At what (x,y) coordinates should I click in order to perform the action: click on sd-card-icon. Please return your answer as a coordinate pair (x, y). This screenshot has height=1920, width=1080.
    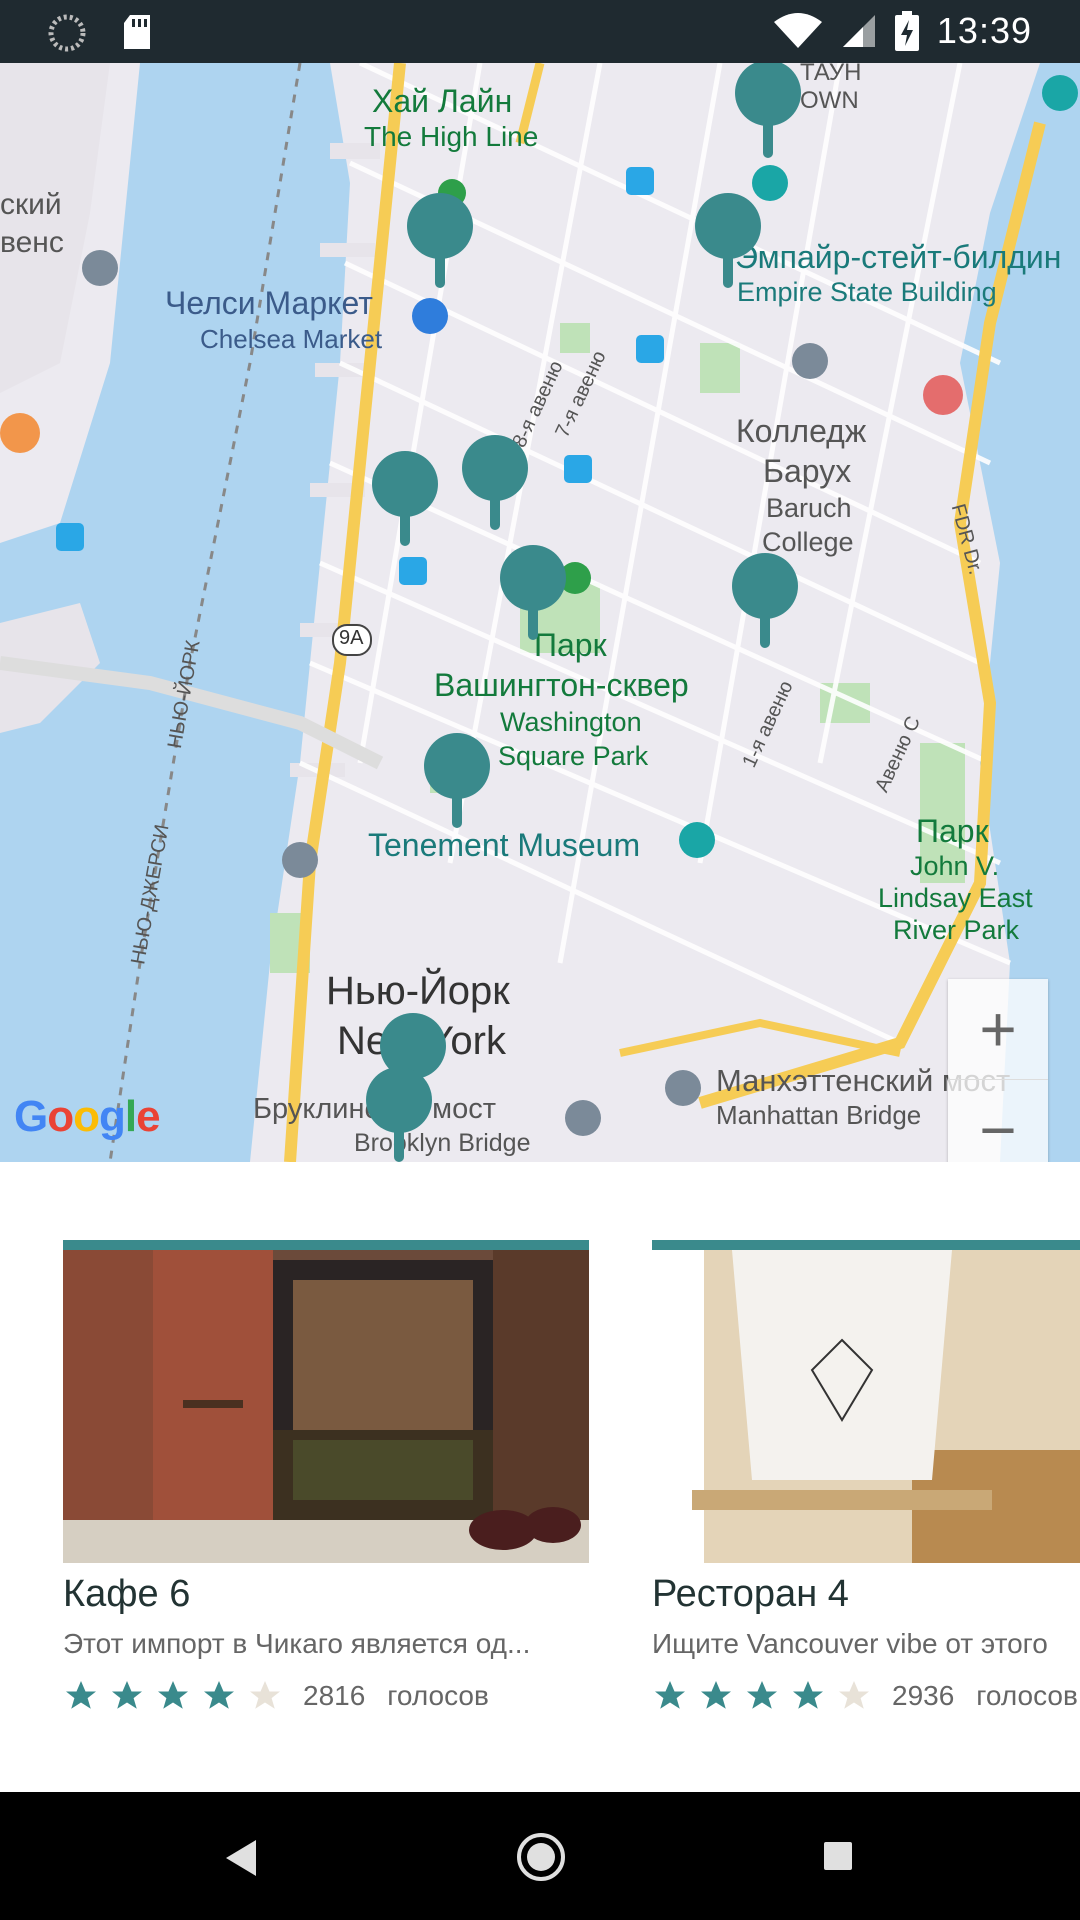
    Looking at the image, I should click on (137, 32).